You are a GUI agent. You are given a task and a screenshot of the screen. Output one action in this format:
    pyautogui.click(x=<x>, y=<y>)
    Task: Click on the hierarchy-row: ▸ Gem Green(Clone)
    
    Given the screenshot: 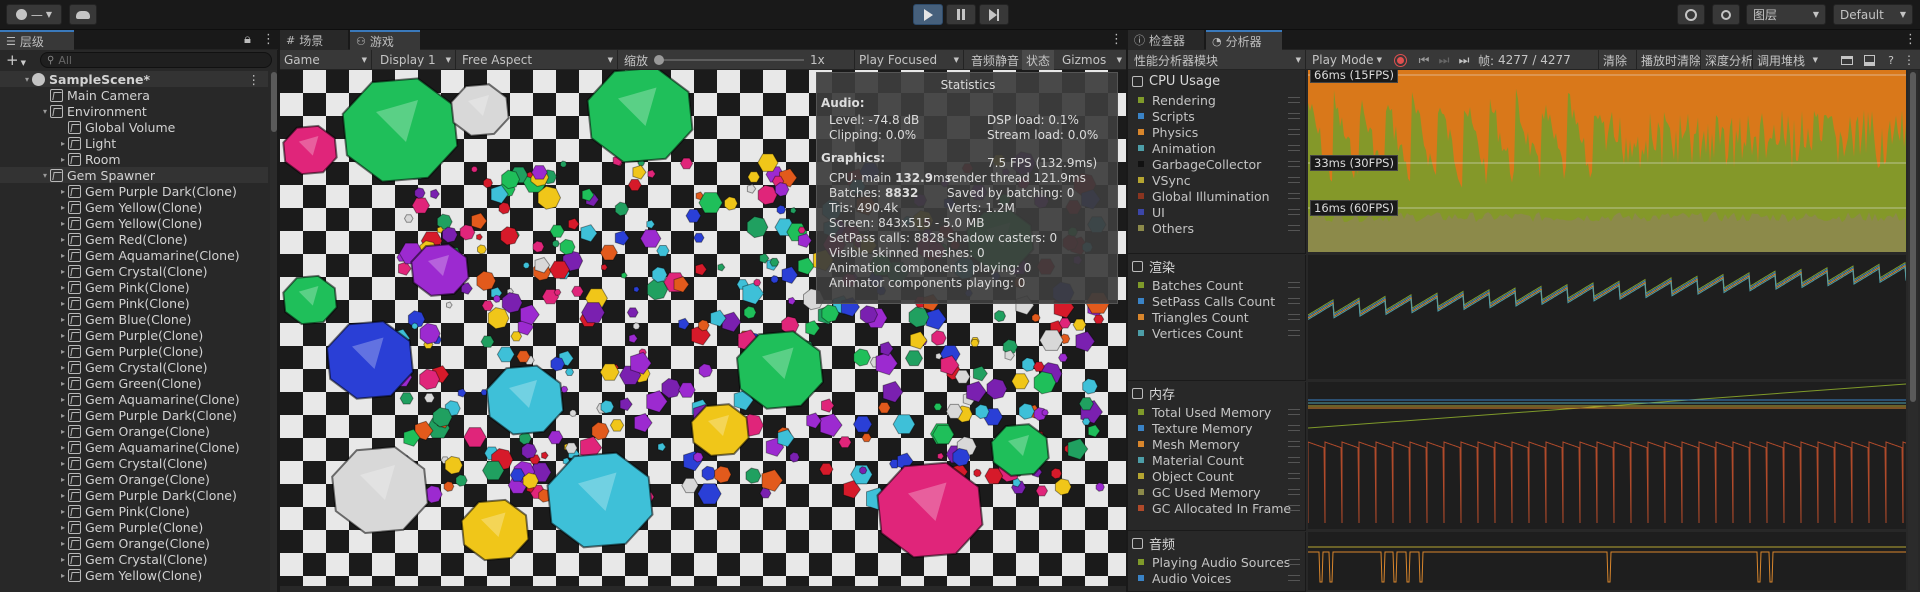 What is the action you would take?
    pyautogui.click(x=134, y=383)
    